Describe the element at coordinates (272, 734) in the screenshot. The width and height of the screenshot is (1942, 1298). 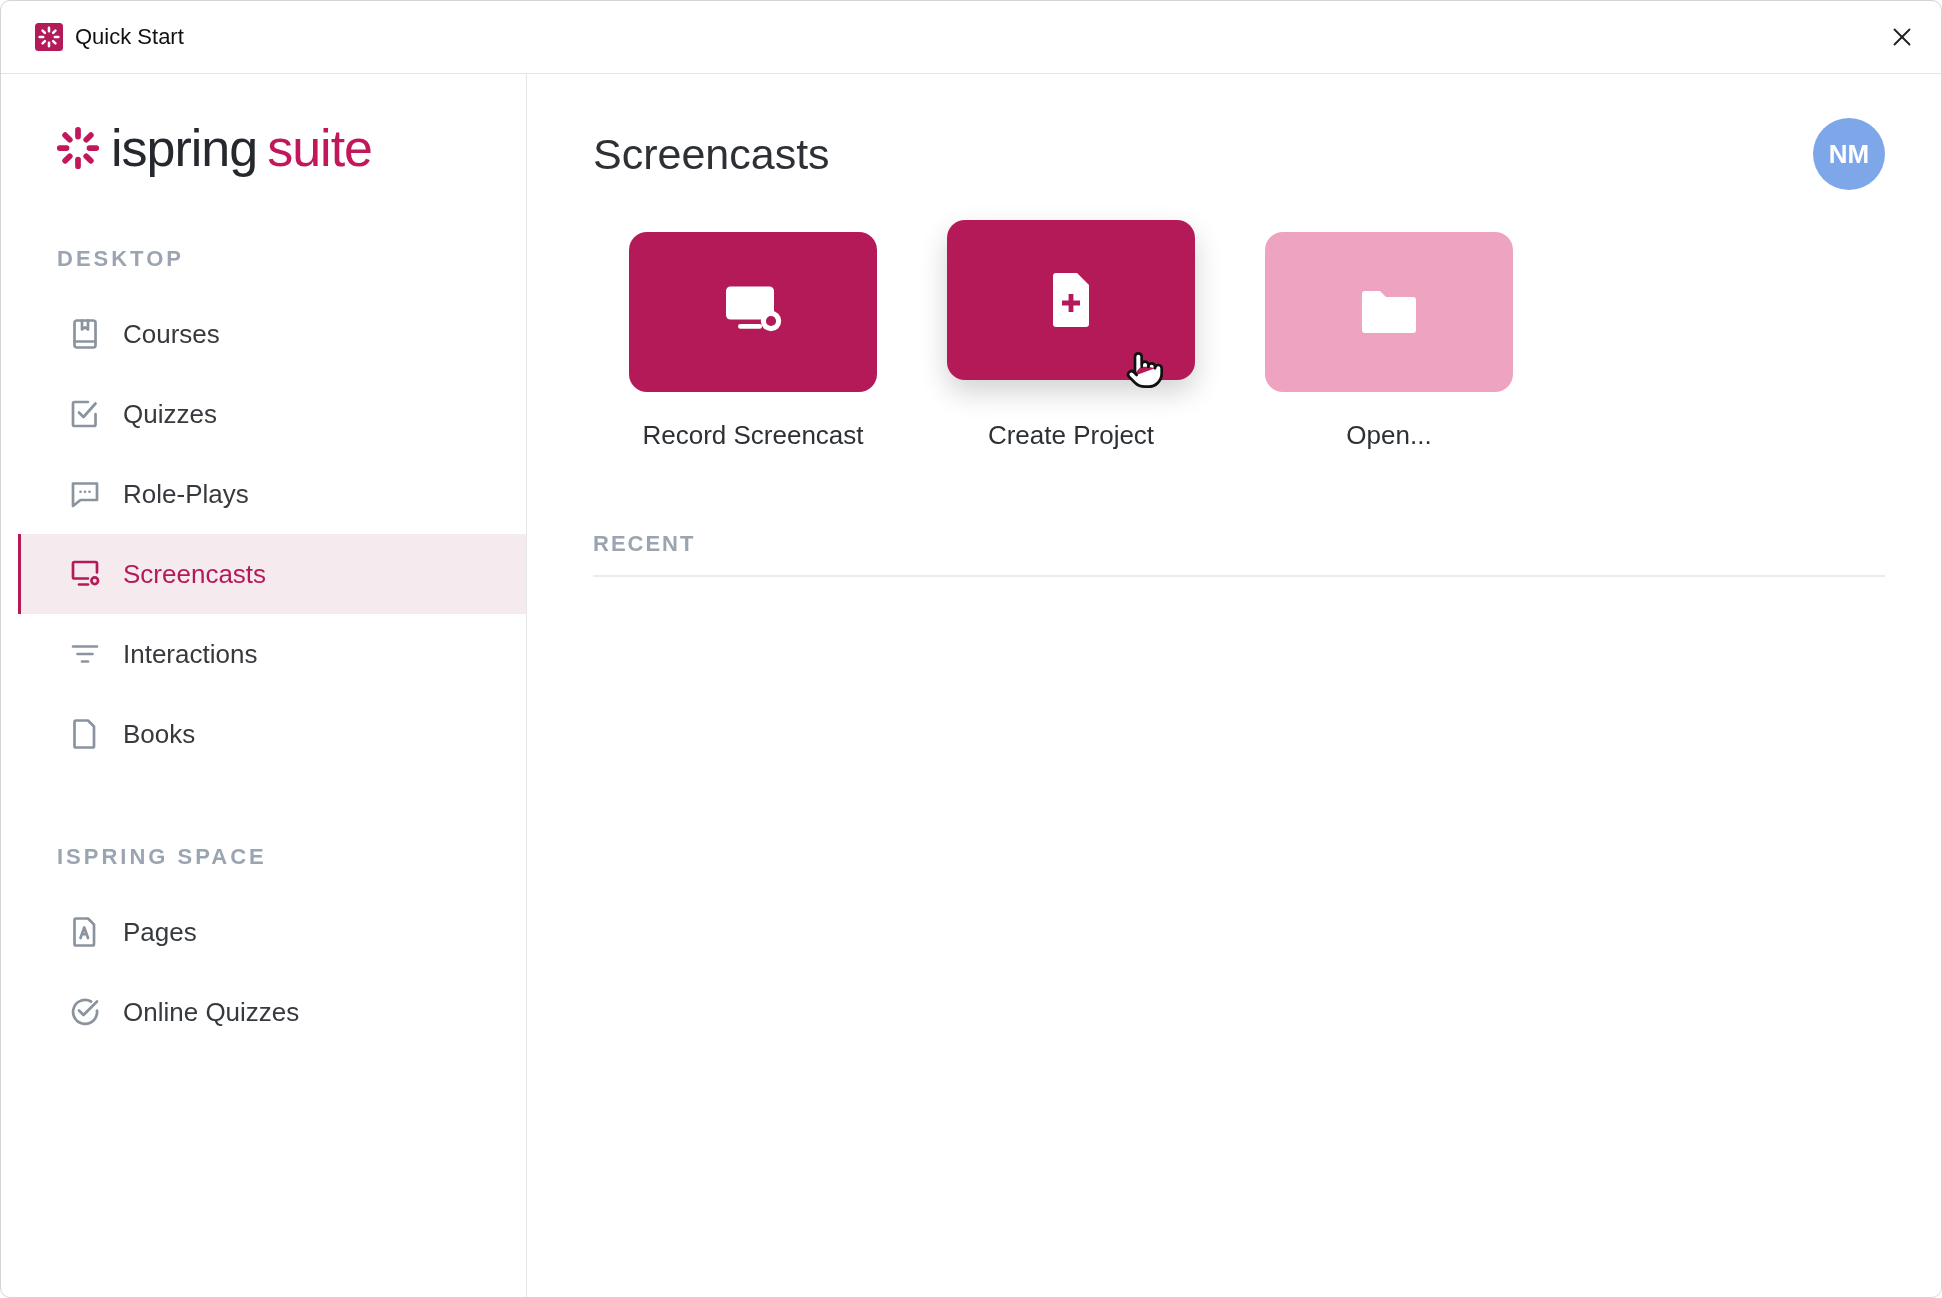
I see `sidebar-item: Books` at that location.